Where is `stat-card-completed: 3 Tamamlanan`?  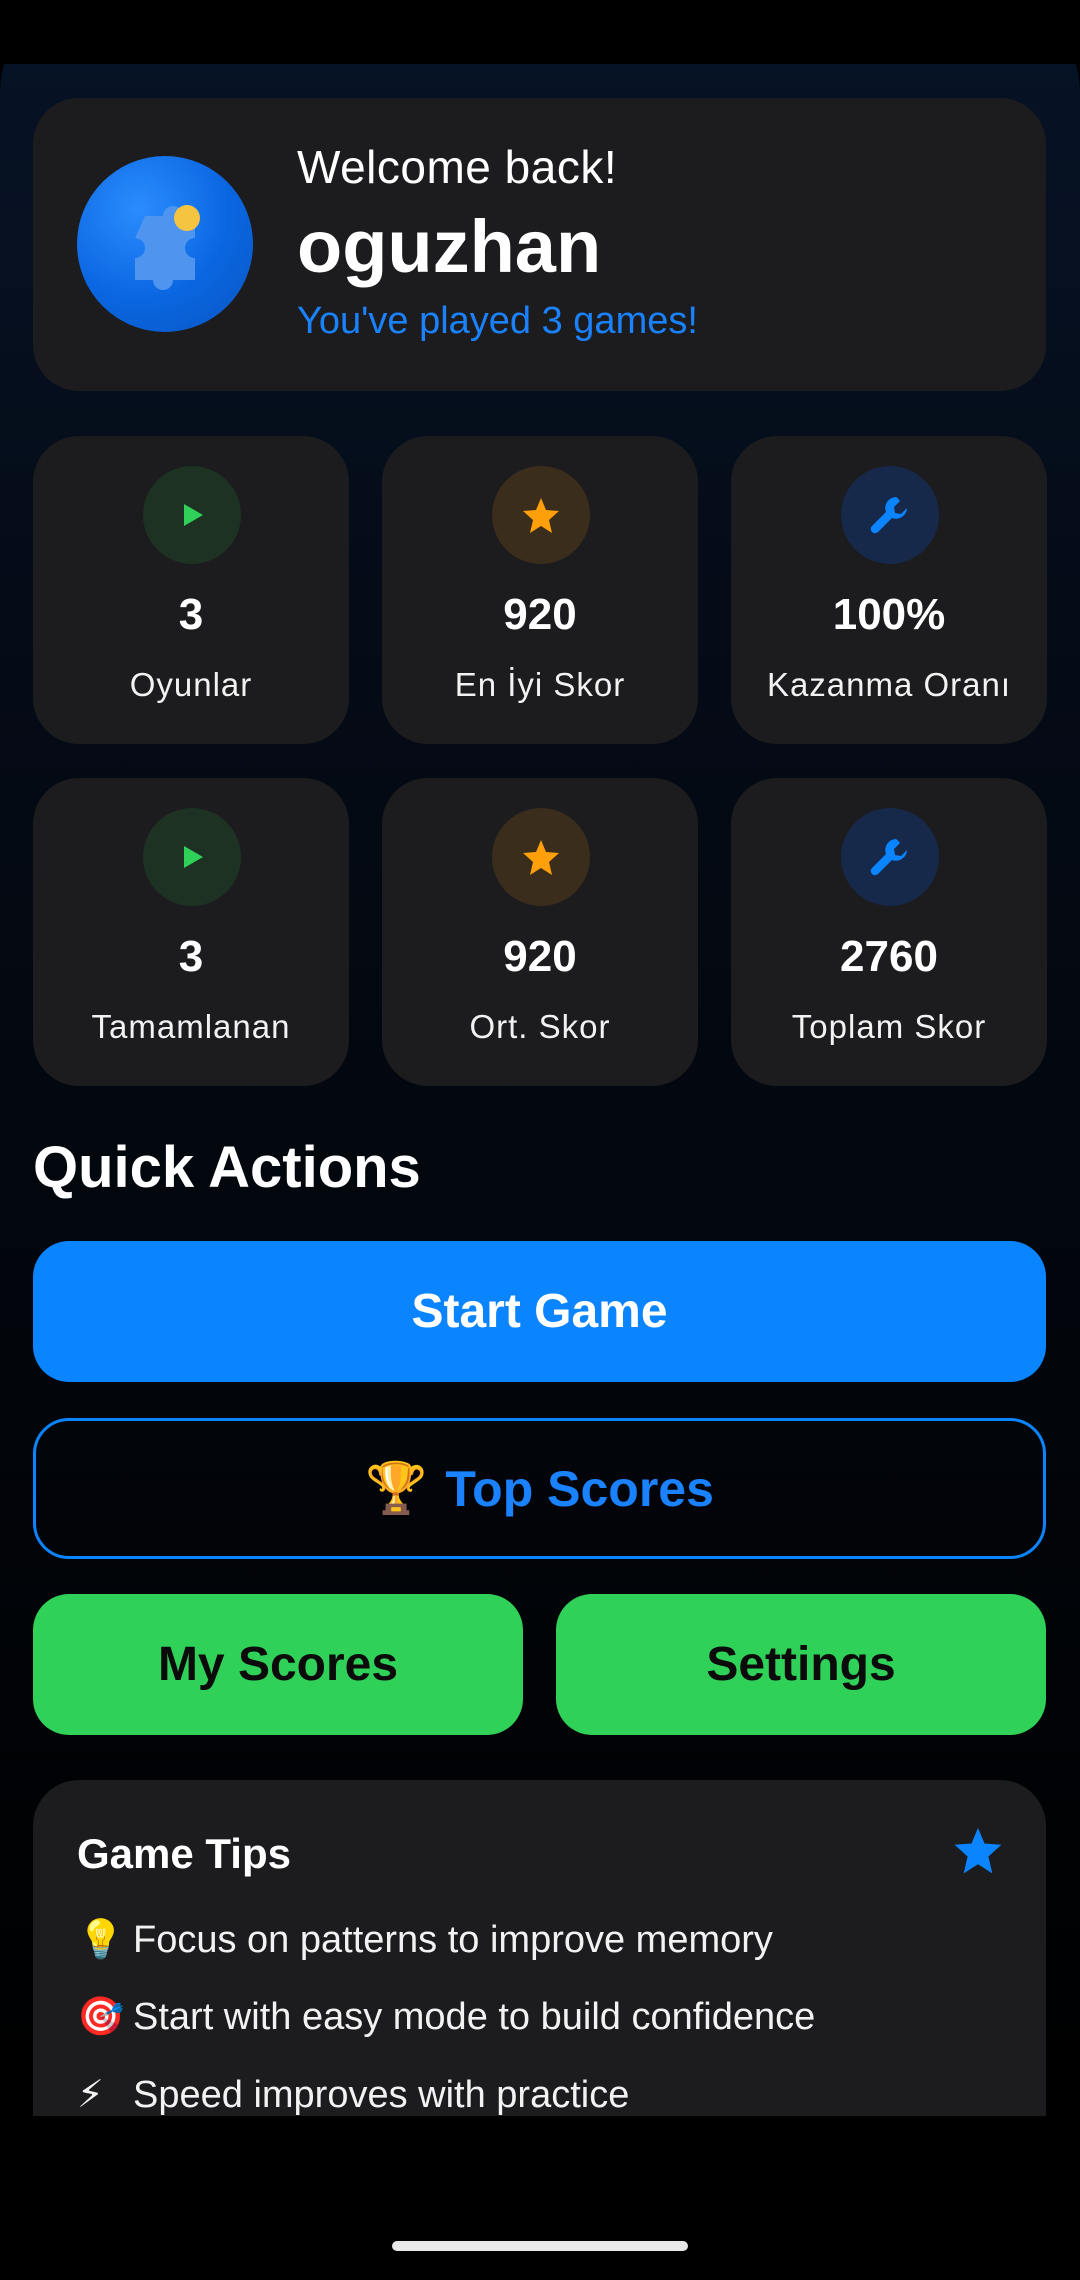 stat-card-completed: 3 Tamamlanan is located at coordinates (191, 932).